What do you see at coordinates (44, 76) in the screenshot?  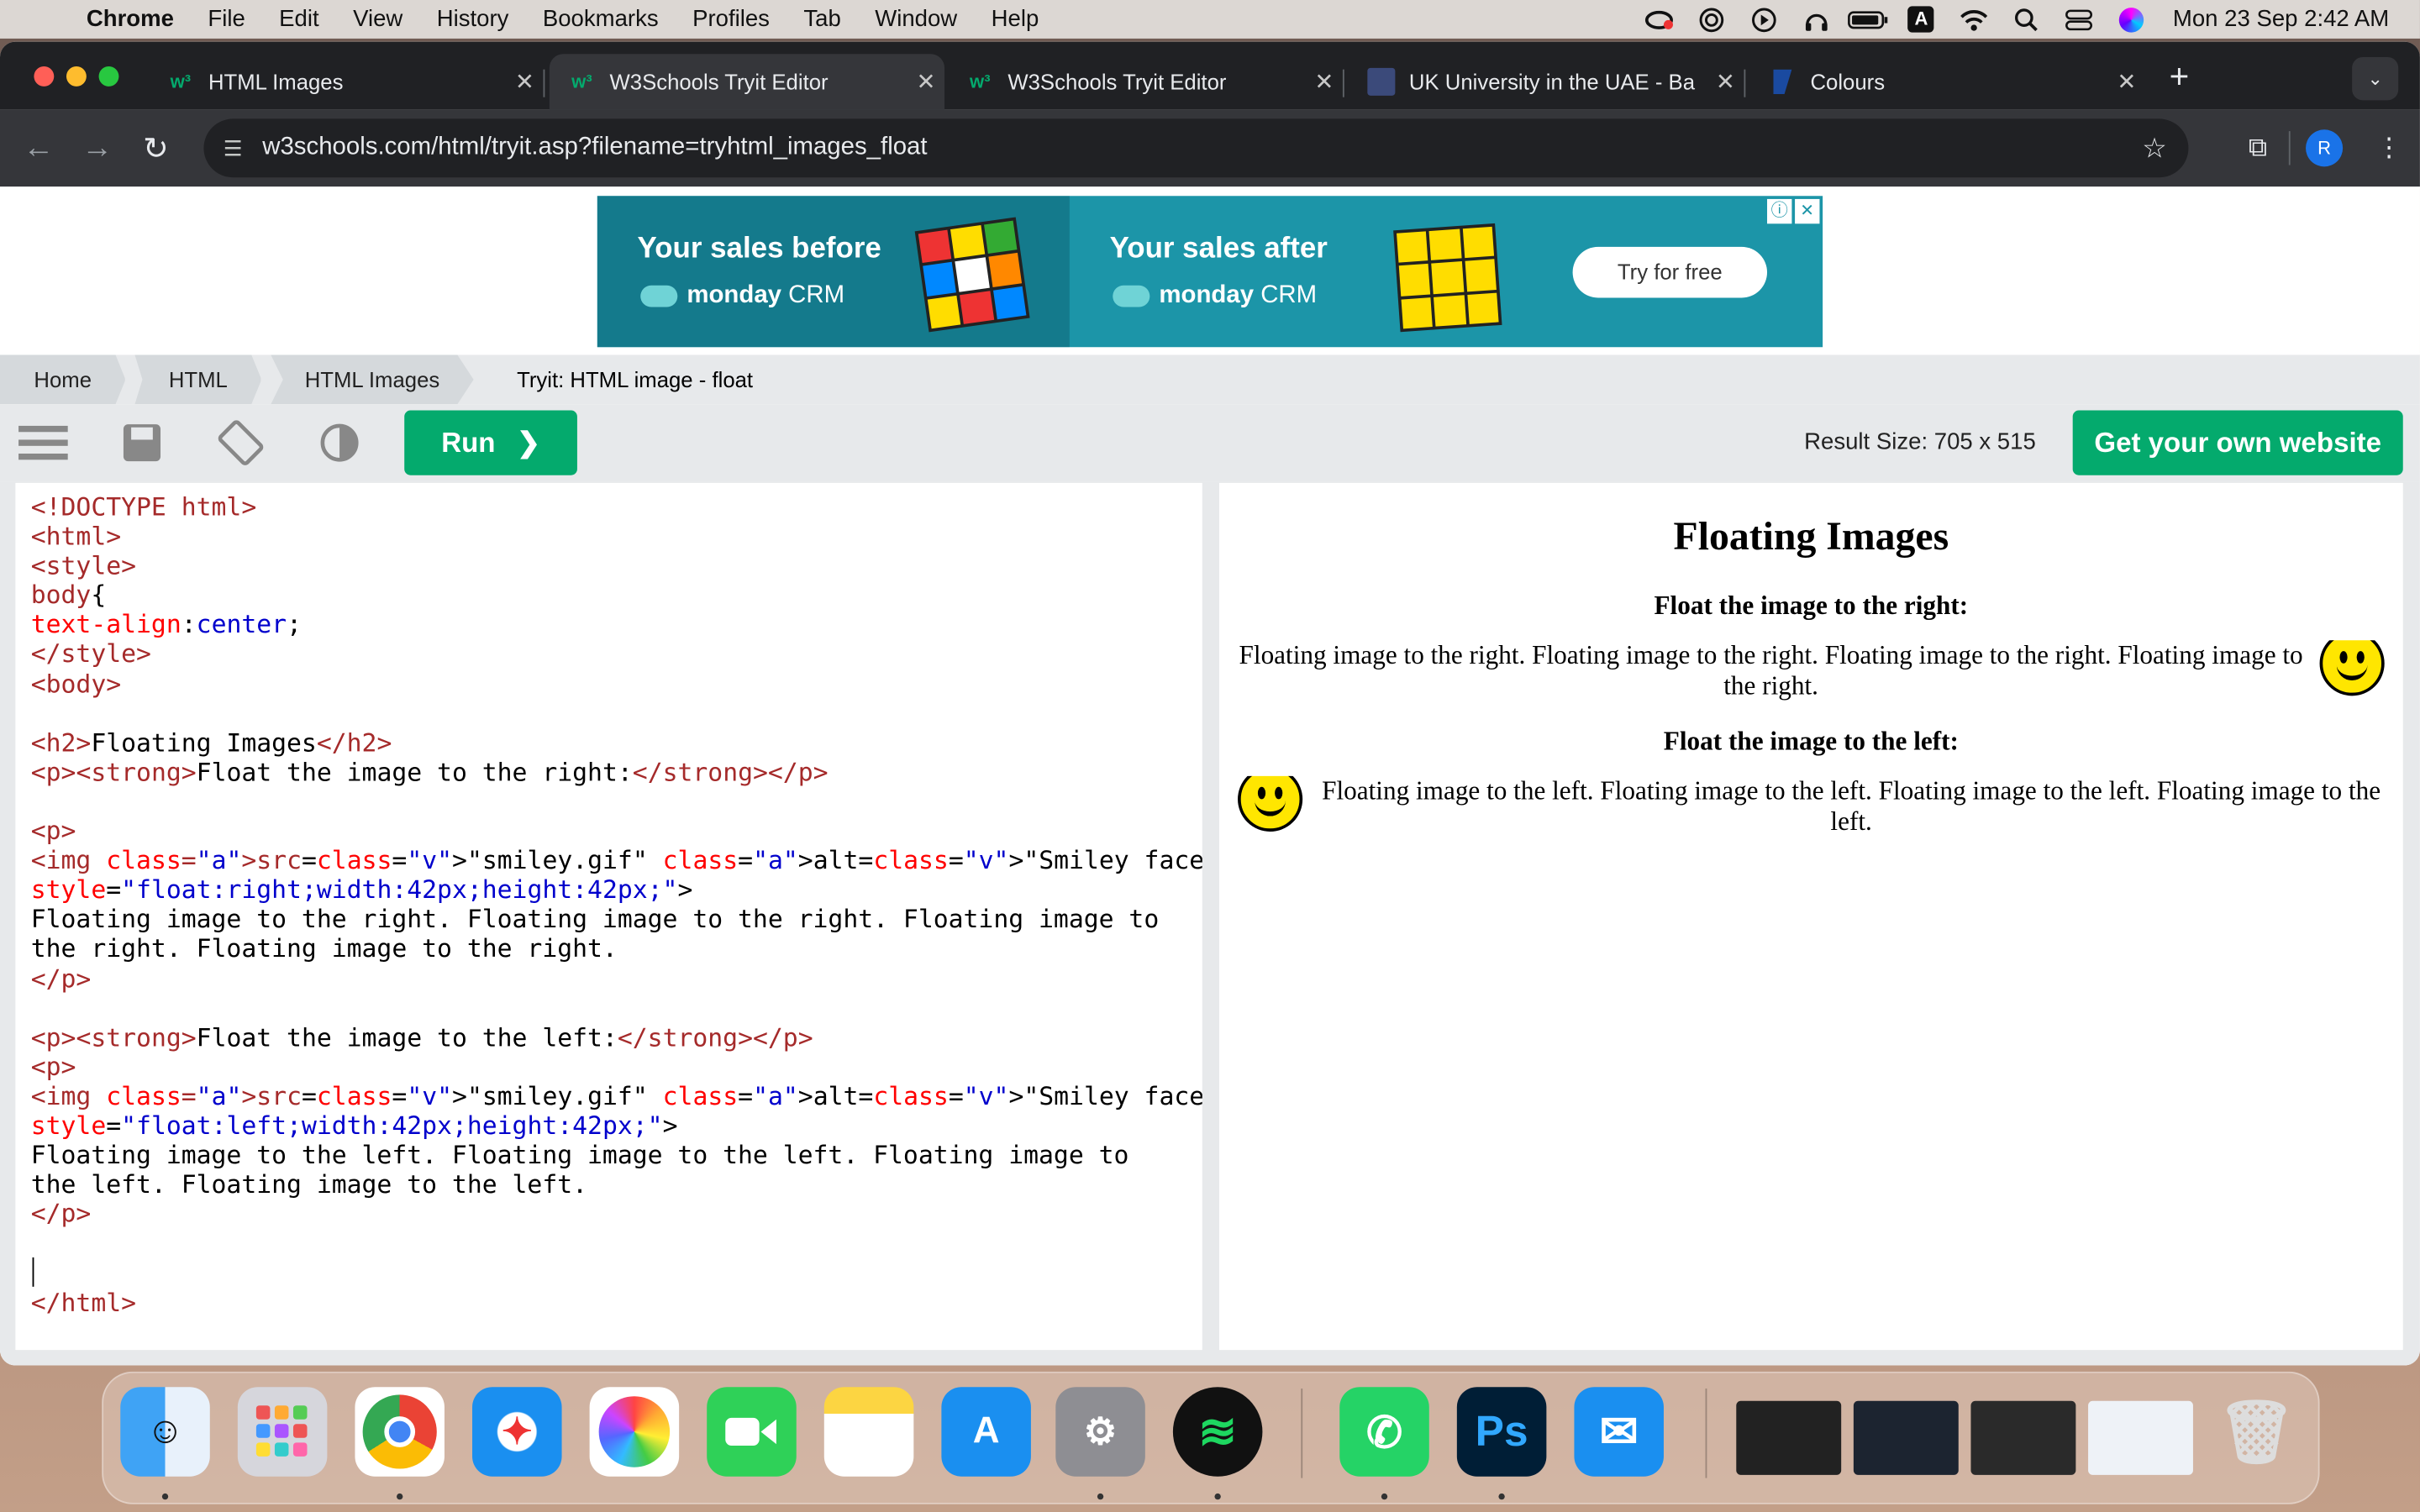 I see `close-window-button` at bounding box center [44, 76].